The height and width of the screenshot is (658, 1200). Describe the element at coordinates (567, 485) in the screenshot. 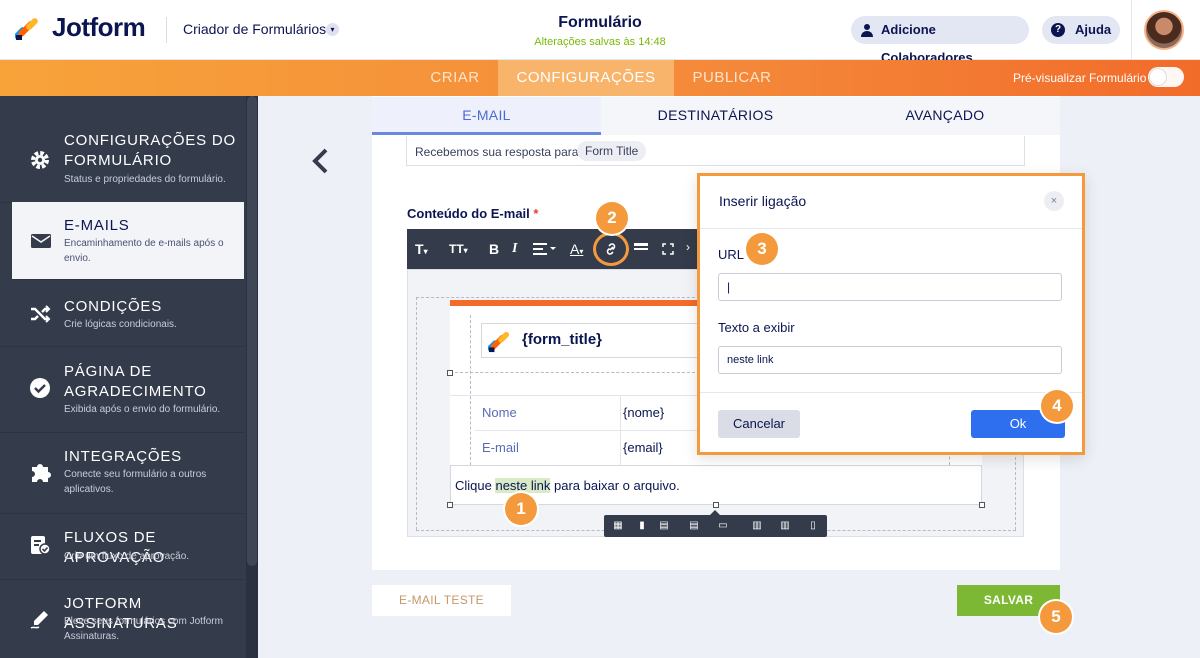

I see `download-link-text: Clique neste link para baixar o arquivo.` at that location.